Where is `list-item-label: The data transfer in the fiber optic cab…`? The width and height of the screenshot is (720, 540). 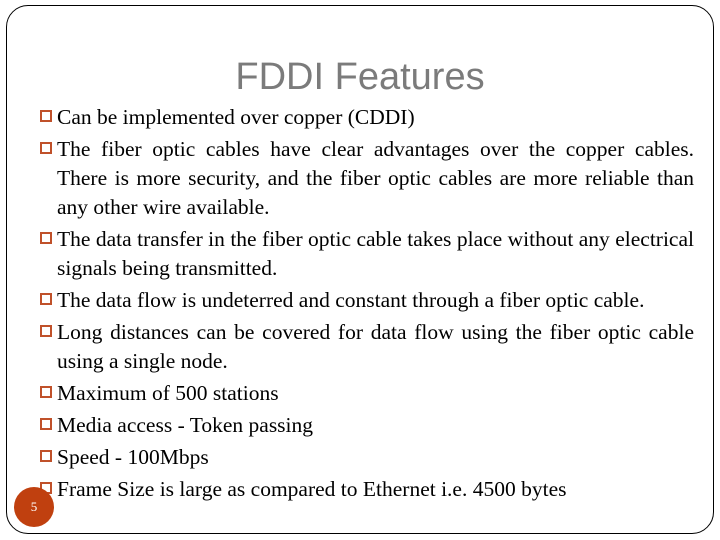 list-item-label: The data transfer in the fiber optic cab… is located at coordinates (375, 253).